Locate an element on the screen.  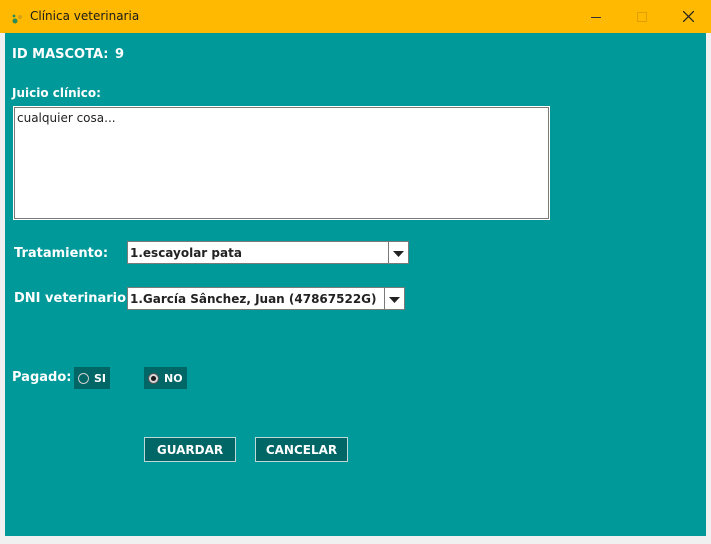
vet-selected-value: 1.García Sânchez, Juan (47867522G) is located at coordinates (253, 299).